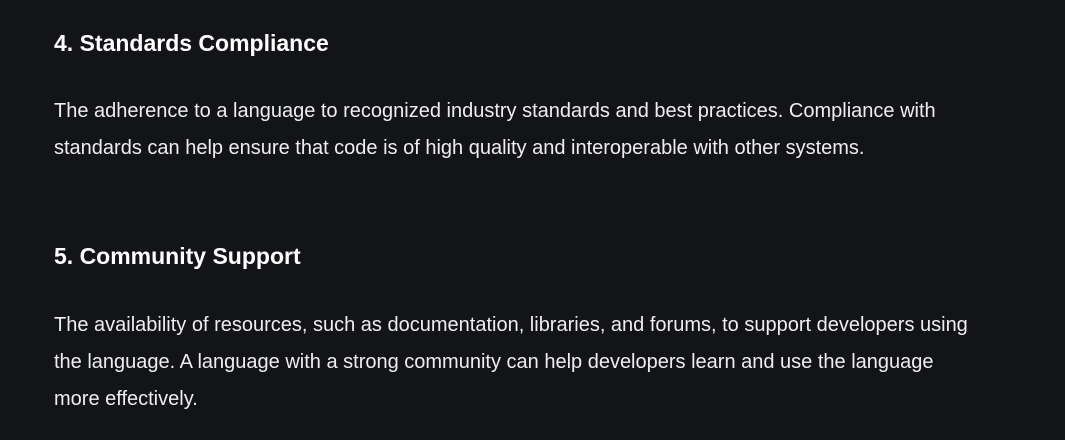 The height and width of the screenshot is (440, 1065). What do you see at coordinates (177, 256) in the screenshot?
I see `section-heading-community-support: 5. Community Support` at bounding box center [177, 256].